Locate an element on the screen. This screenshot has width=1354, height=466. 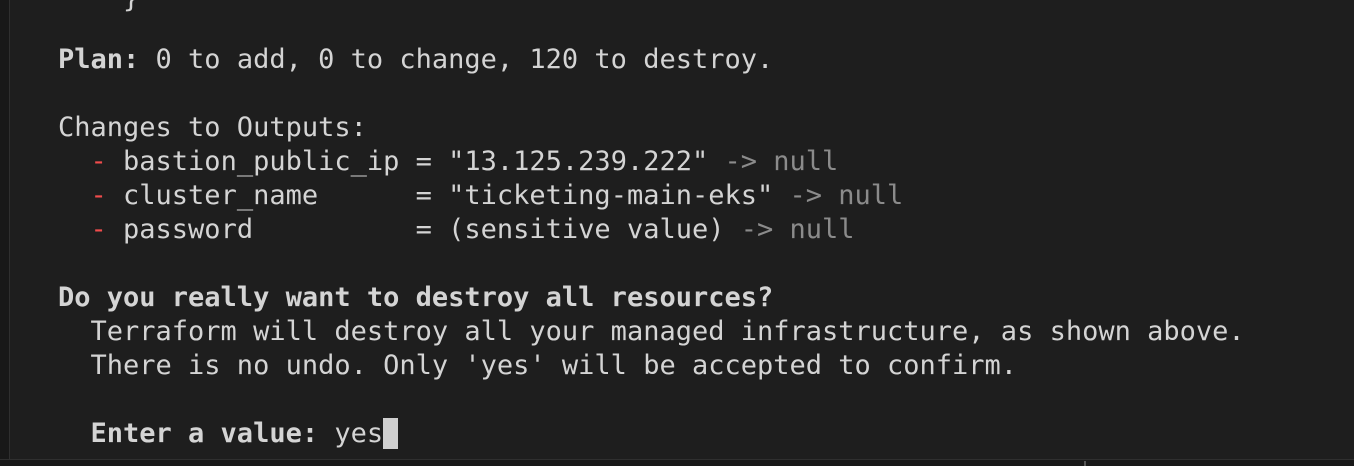
previous-output-fragment: } is located at coordinates (98, 8).